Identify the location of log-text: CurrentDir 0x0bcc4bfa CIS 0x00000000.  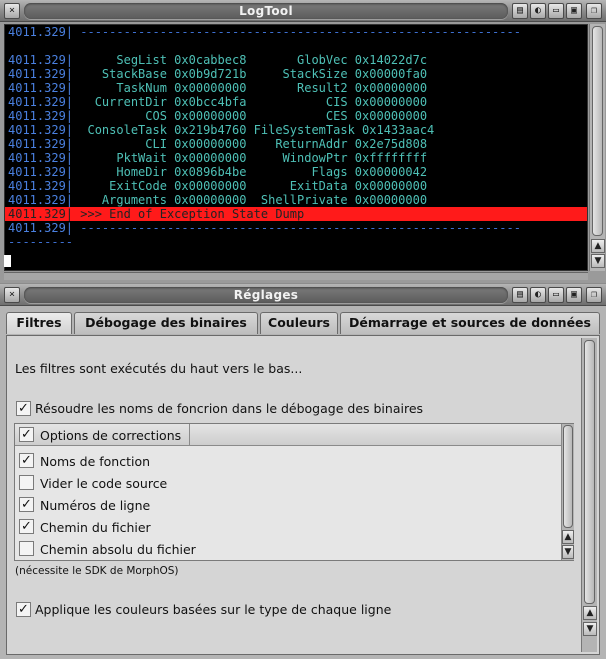
(250, 102).